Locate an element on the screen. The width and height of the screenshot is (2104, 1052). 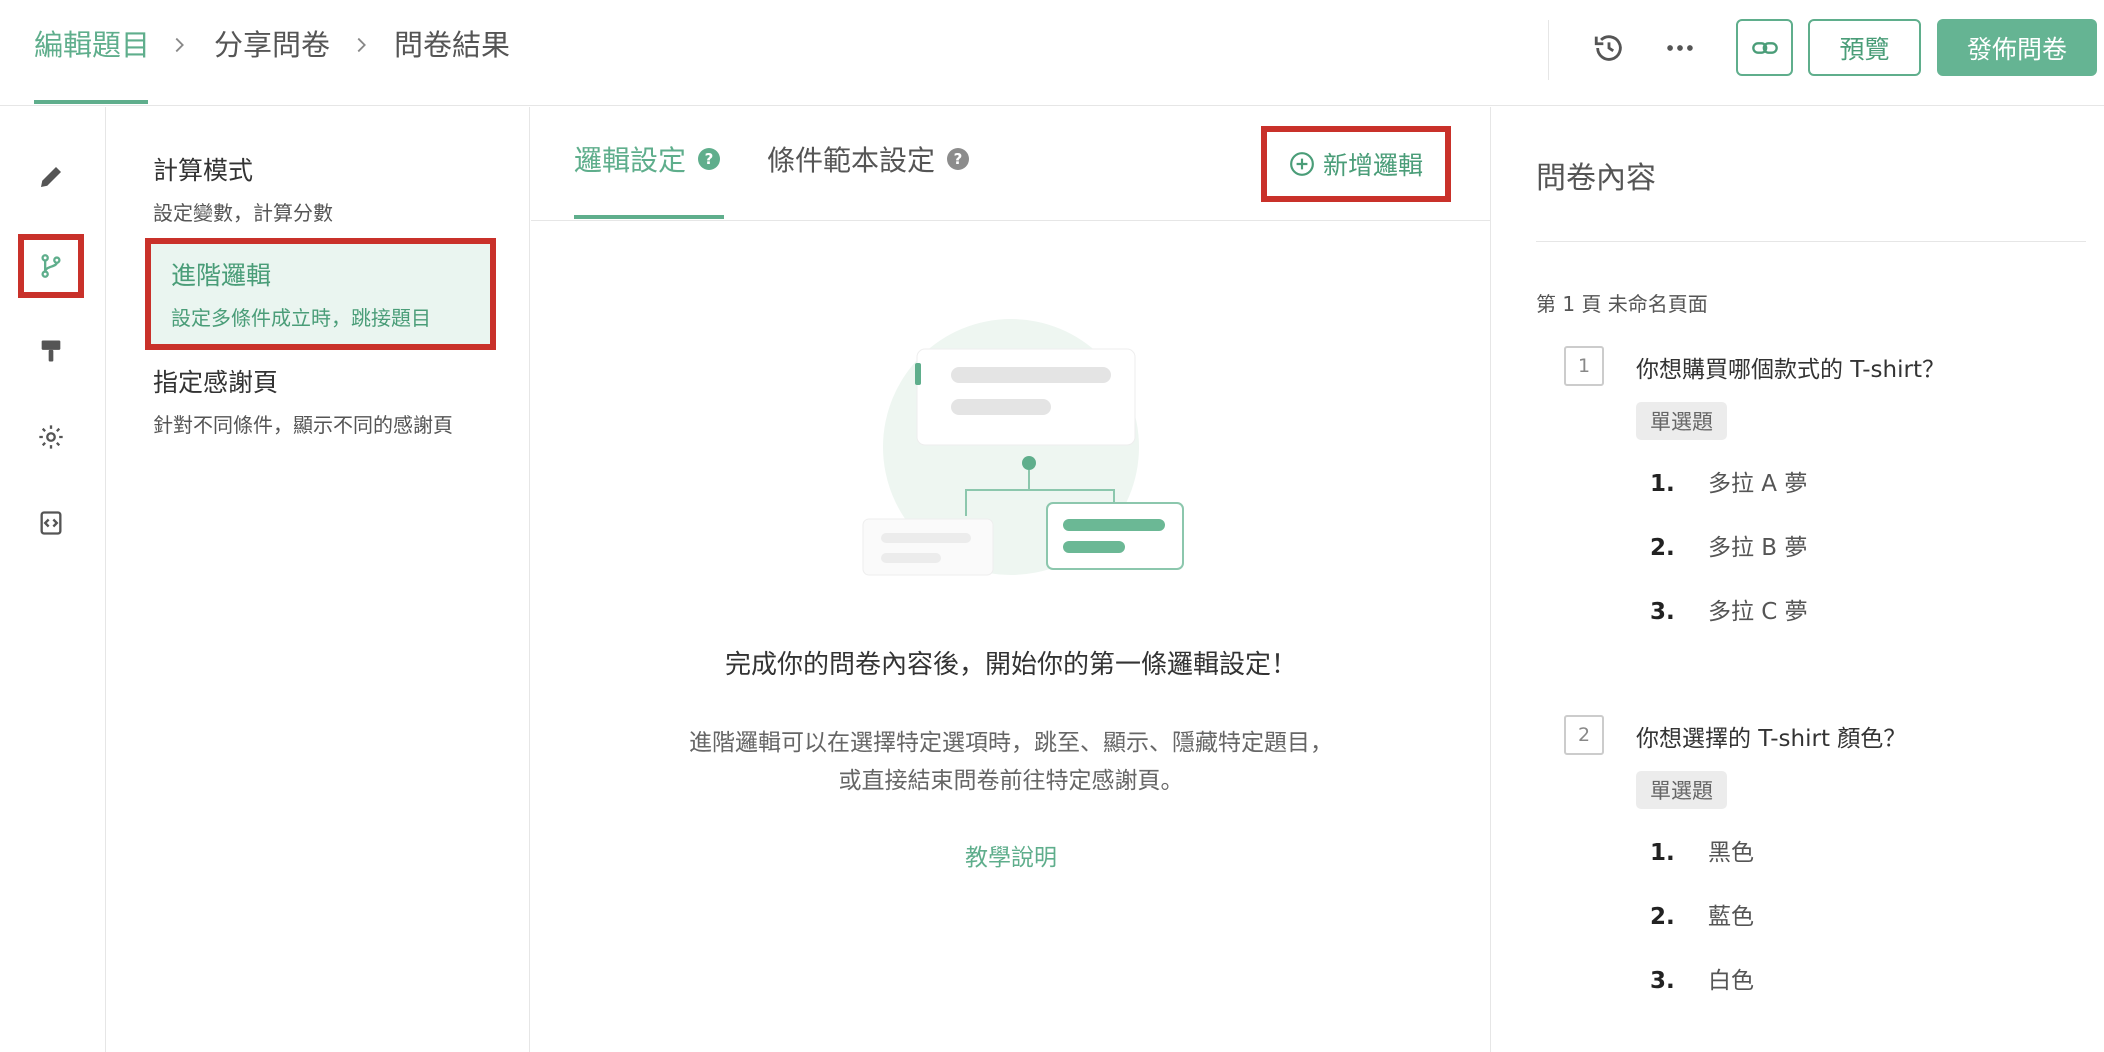
list-item: 2. 藍色 is located at coordinates (1702, 914).